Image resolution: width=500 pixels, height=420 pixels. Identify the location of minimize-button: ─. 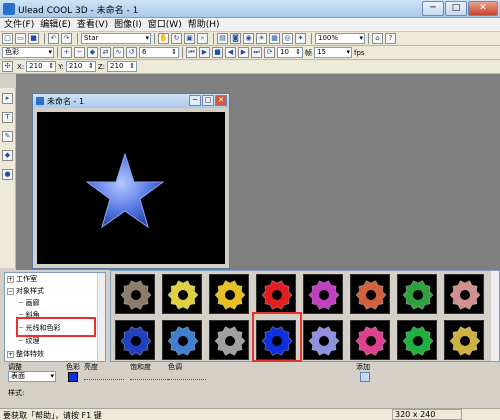
(433, 8).